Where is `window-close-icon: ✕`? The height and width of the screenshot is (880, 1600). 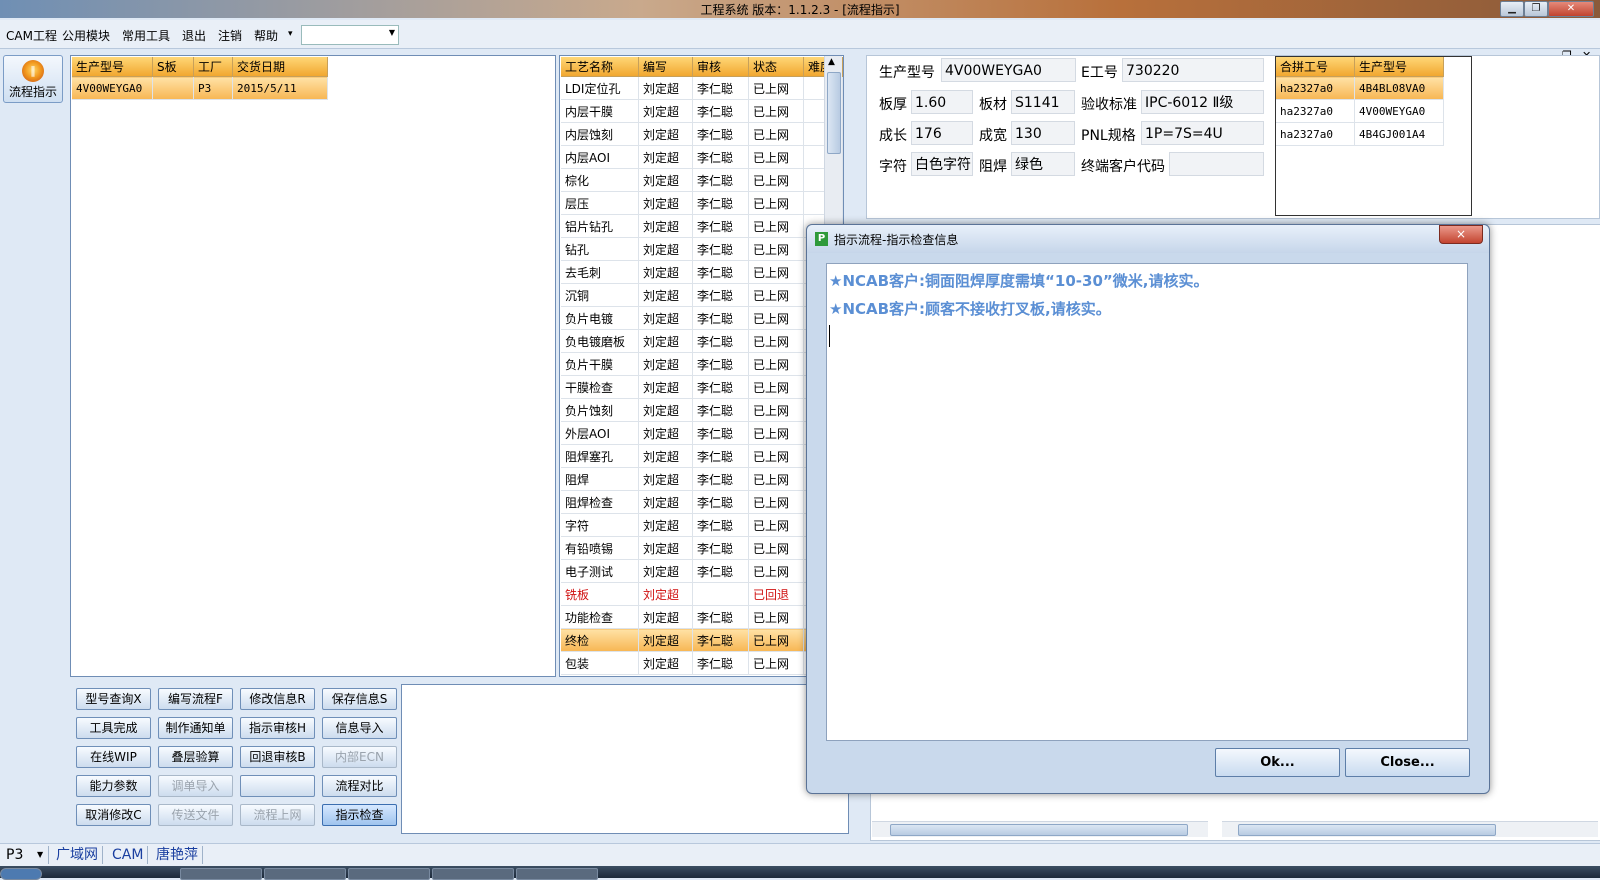
window-close-icon: ✕ is located at coordinates (1571, 9).